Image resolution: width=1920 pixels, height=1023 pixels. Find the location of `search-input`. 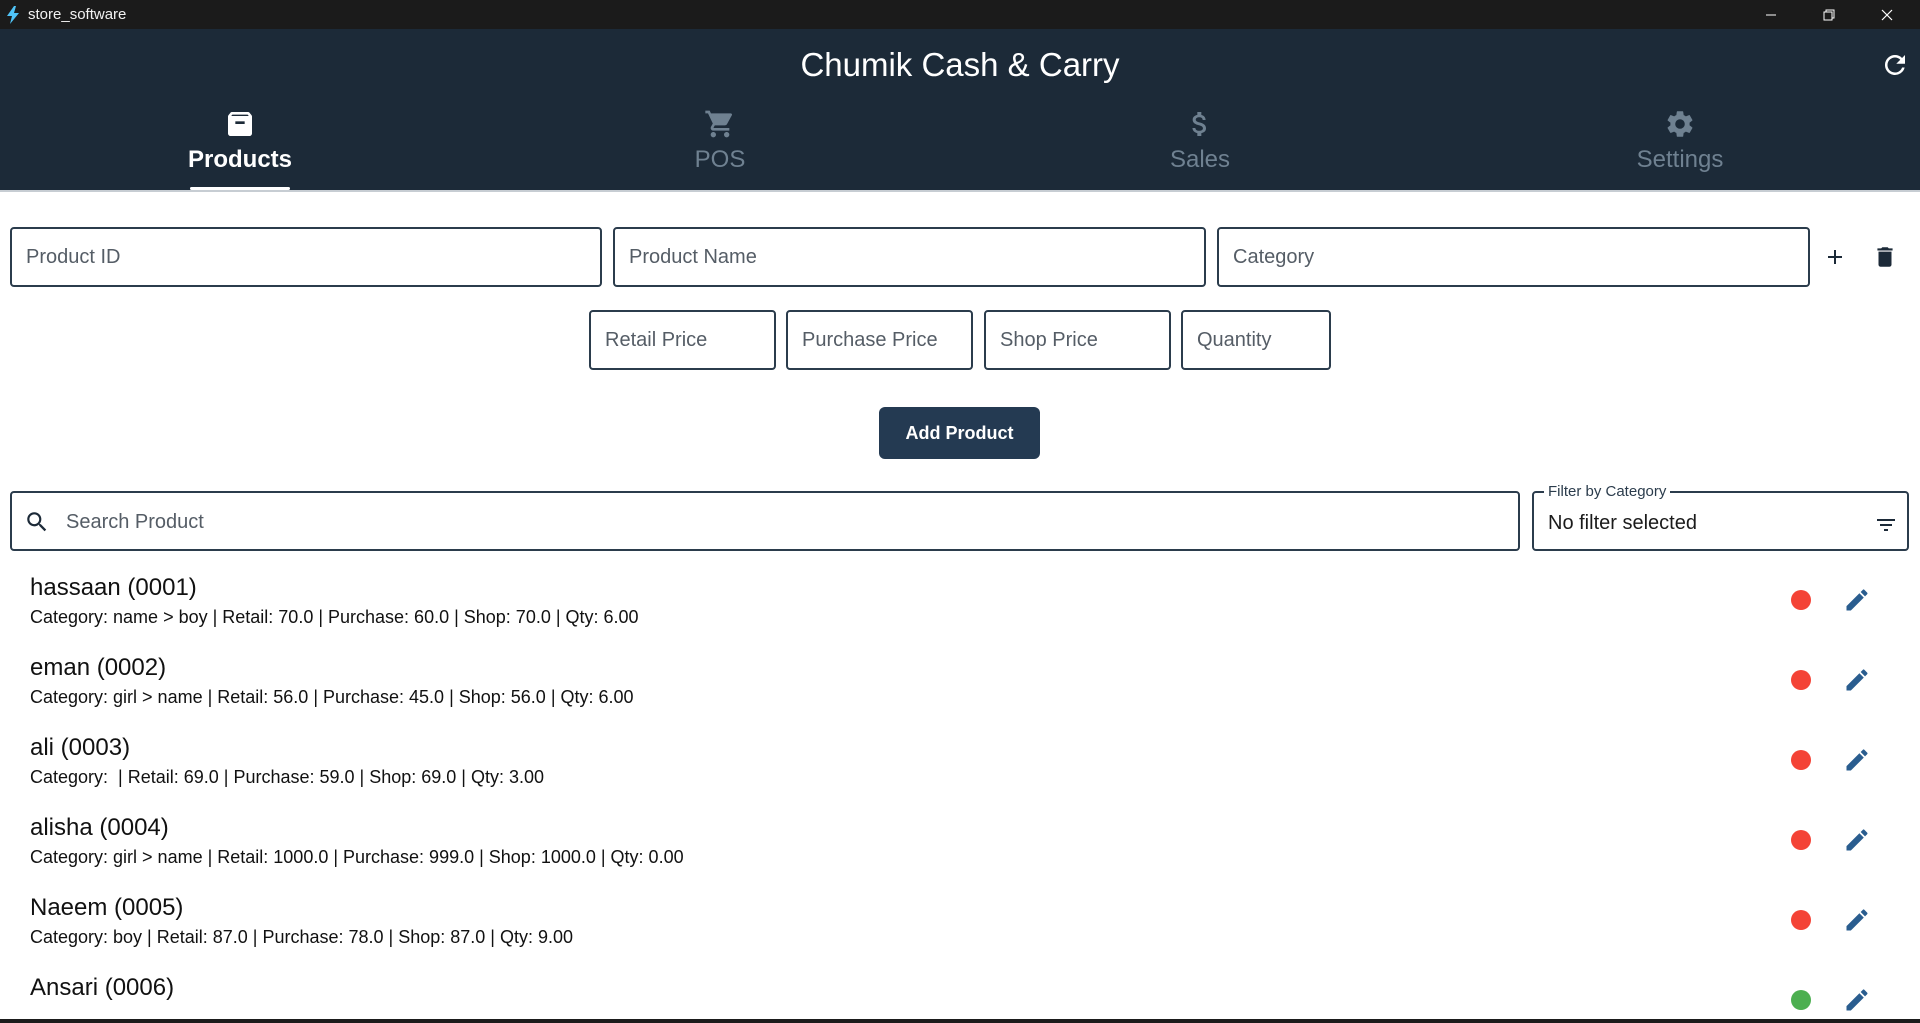

search-input is located at coordinates (786, 522).